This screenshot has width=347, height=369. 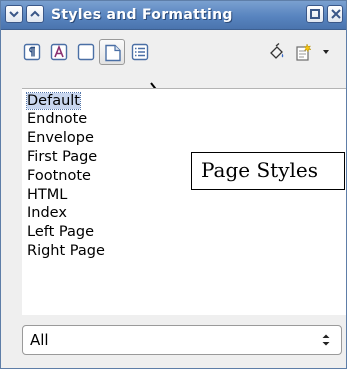 I want to click on close-icon, so click(x=336, y=14).